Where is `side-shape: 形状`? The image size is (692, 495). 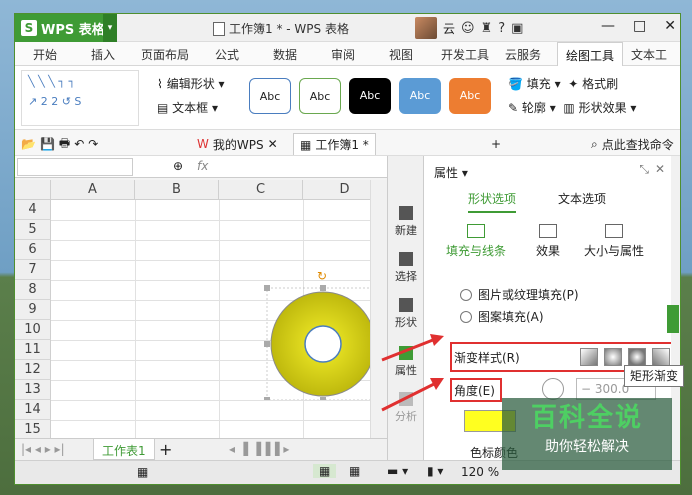
side-shape: 形状 is located at coordinates (406, 314).